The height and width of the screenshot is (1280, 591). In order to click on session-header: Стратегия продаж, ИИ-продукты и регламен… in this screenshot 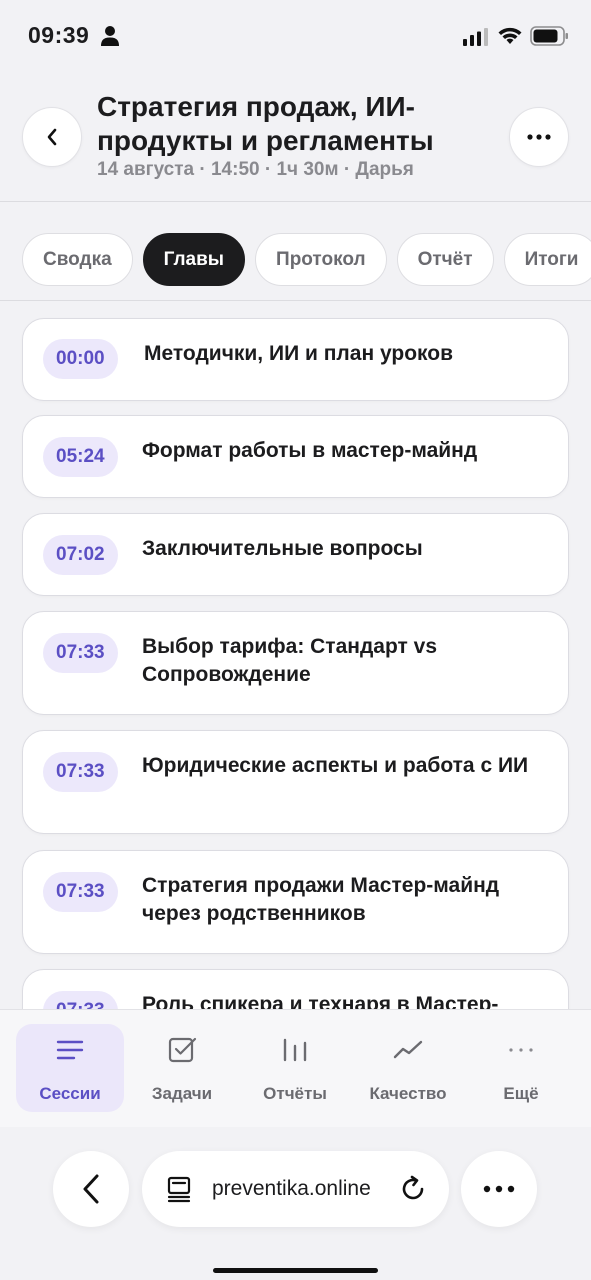, I will do `click(295, 135)`.